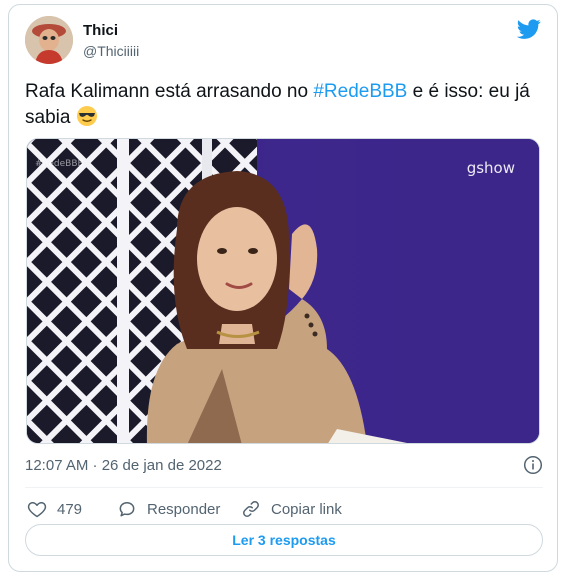 This screenshot has height=579, width=567. What do you see at coordinates (123, 465) in the screenshot?
I see `timestamp: 12:07 AM · 26 de jan de 2022` at bounding box center [123, 465].